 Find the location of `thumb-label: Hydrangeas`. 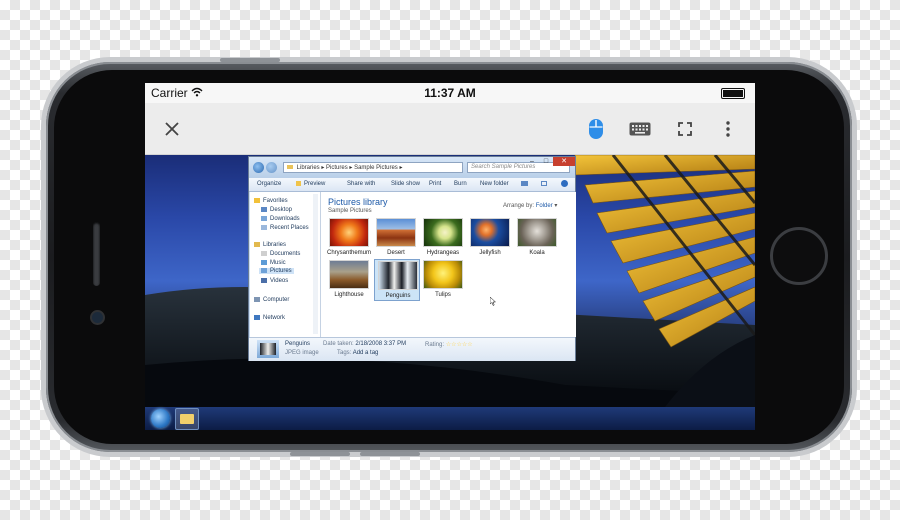

thumb-label: Hydrangeas is located at coordinates (443, 253).